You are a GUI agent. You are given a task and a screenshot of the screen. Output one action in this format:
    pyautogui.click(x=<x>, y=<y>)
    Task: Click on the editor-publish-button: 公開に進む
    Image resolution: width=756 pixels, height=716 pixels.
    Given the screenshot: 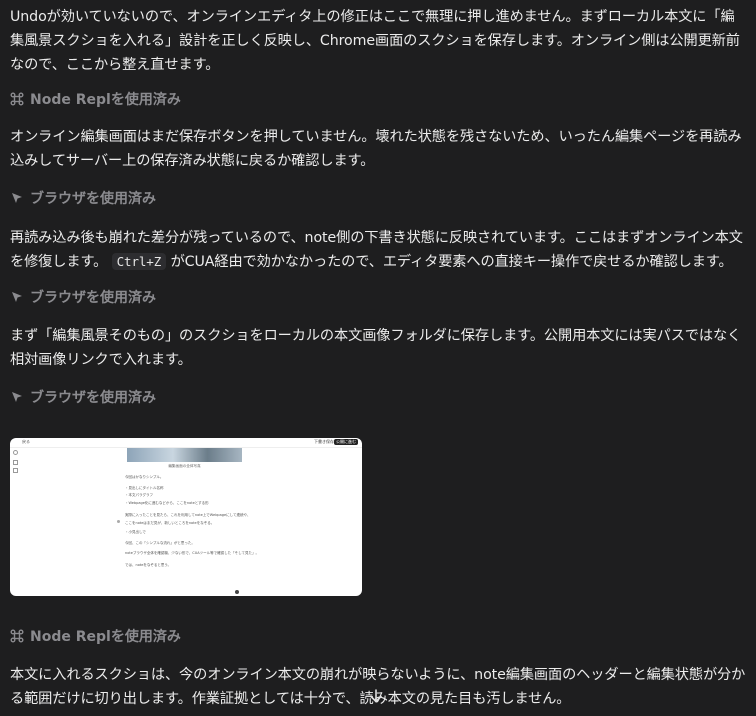 What is the action you would take?
    pyautogui.click(x=346, y=442)
    